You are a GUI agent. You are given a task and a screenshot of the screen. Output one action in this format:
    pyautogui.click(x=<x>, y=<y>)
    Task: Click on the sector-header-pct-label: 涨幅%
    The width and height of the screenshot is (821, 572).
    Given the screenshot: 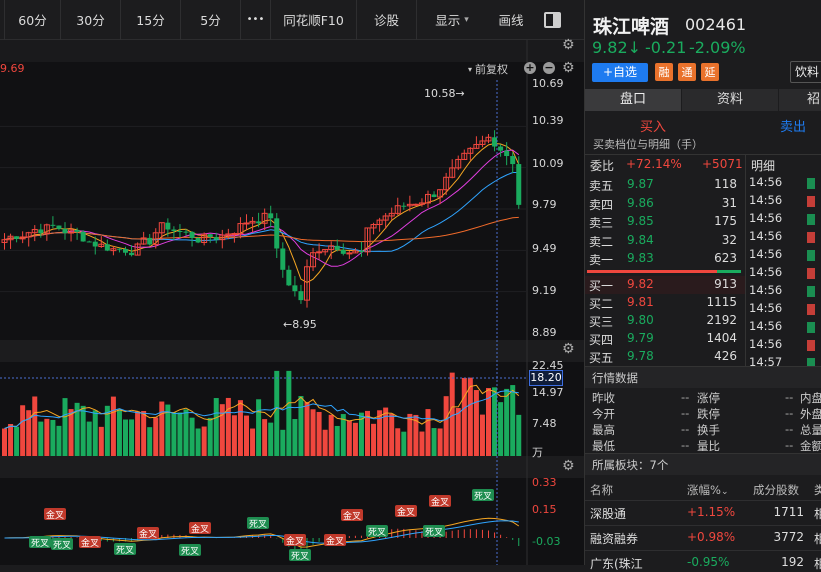 What is the action you would take?
    pyautogui.click(x=704, y=490)
    